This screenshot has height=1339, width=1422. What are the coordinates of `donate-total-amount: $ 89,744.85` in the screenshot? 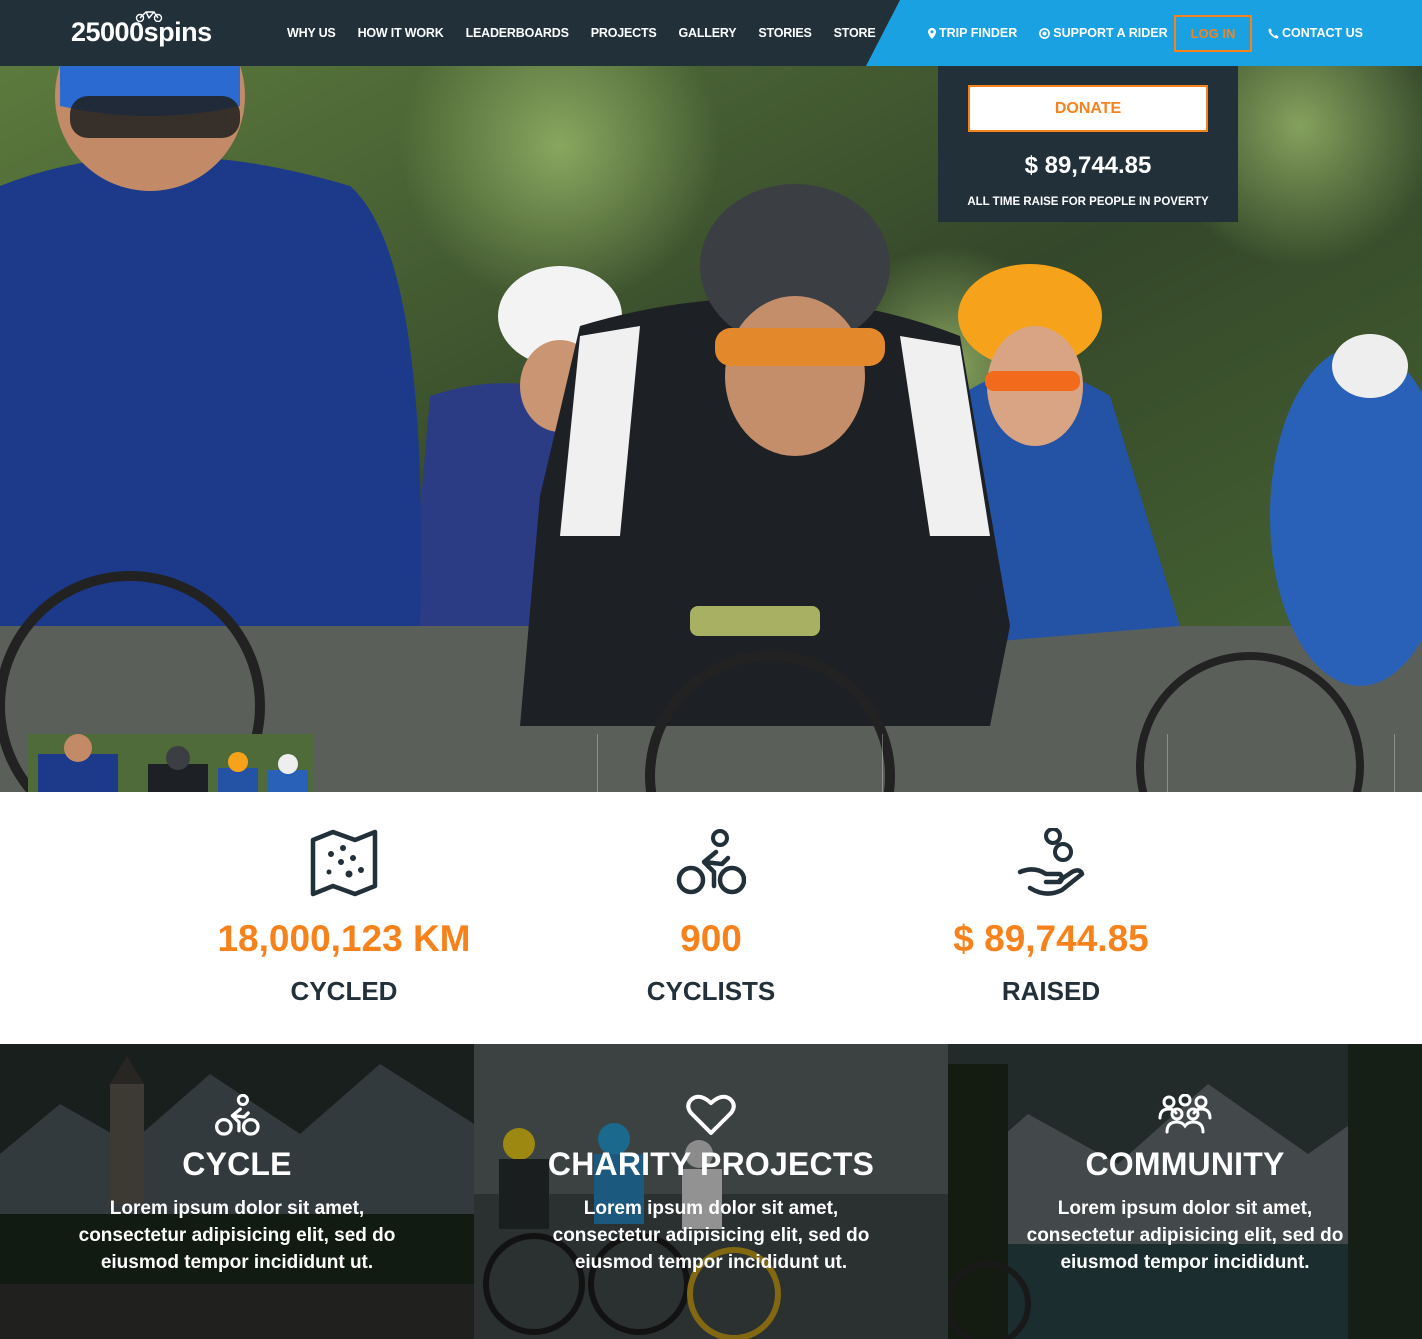 It's located at (1088, 165).